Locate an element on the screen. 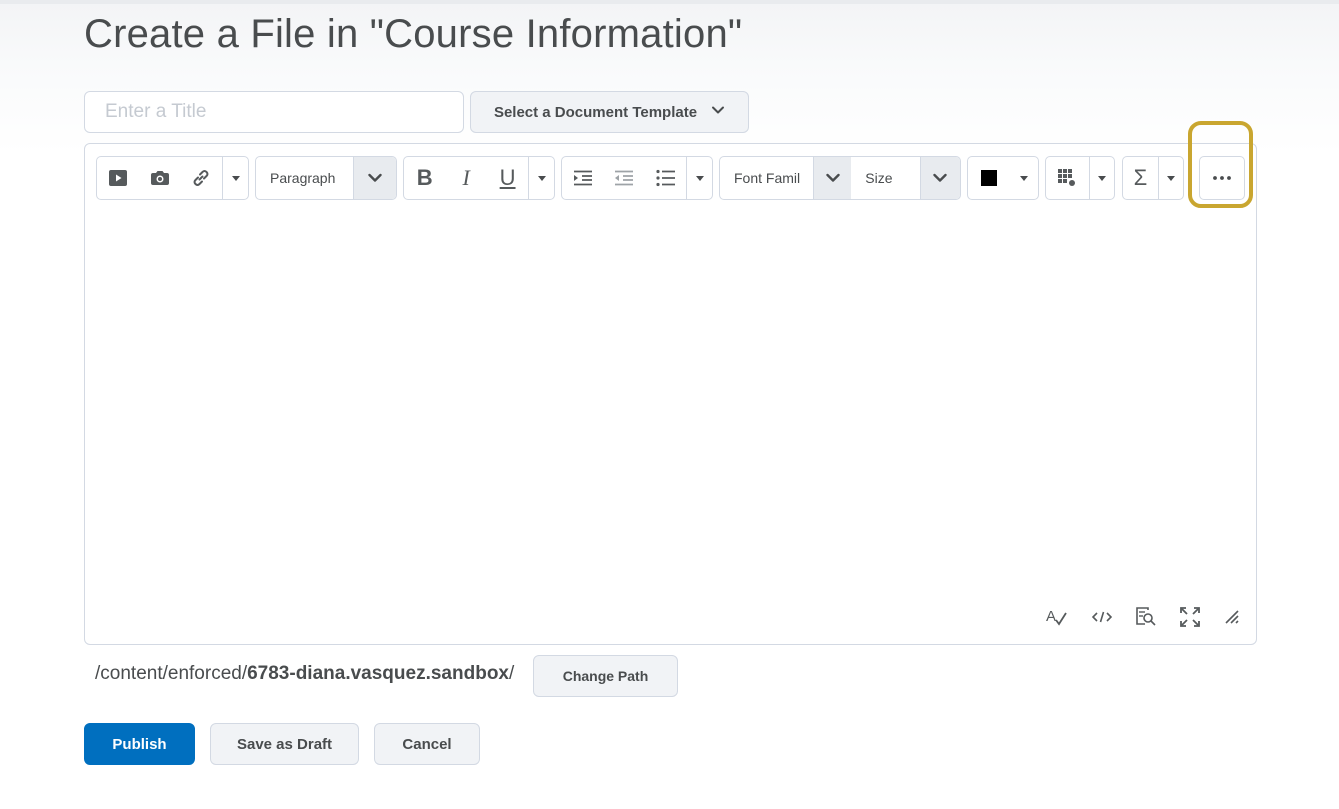  path-folder: 6783-diana.vasquez.sandbox is located at coordinates (378, 673).